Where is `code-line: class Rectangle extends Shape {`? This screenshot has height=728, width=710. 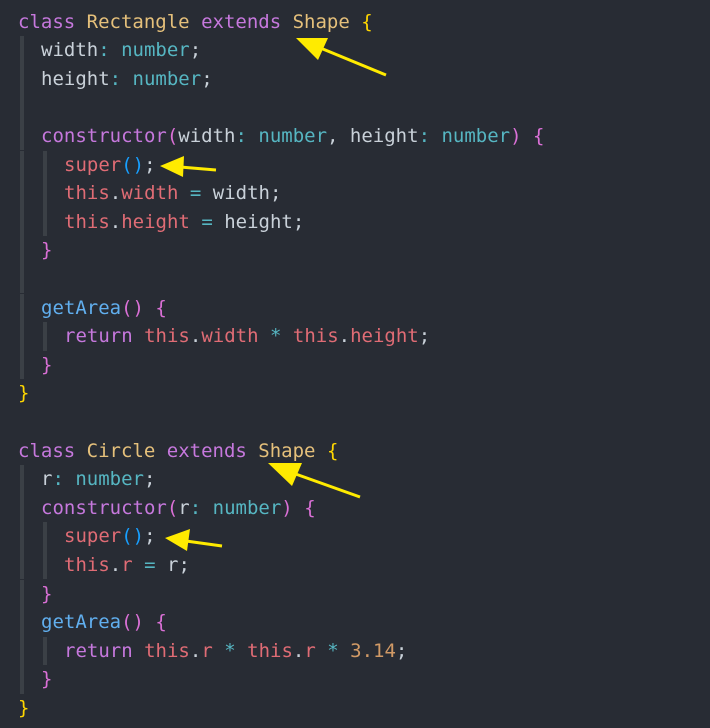 code-line: class Rectangle extends Shape { is located at coordinates (355, 22).